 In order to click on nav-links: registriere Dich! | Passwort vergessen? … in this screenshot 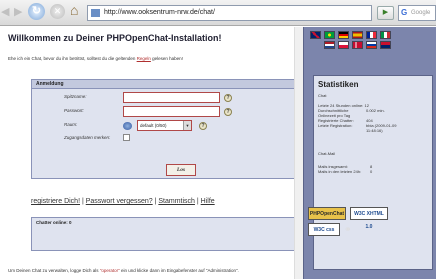, I will do `click(123, 201)`.